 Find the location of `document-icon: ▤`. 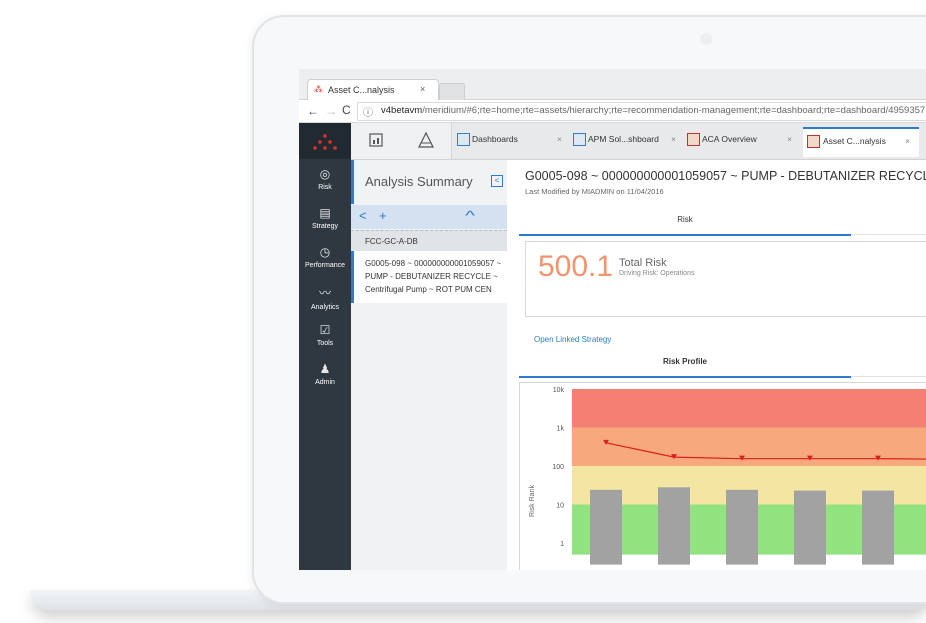

document-icon: ▤ is located at coordinates (325, 213).